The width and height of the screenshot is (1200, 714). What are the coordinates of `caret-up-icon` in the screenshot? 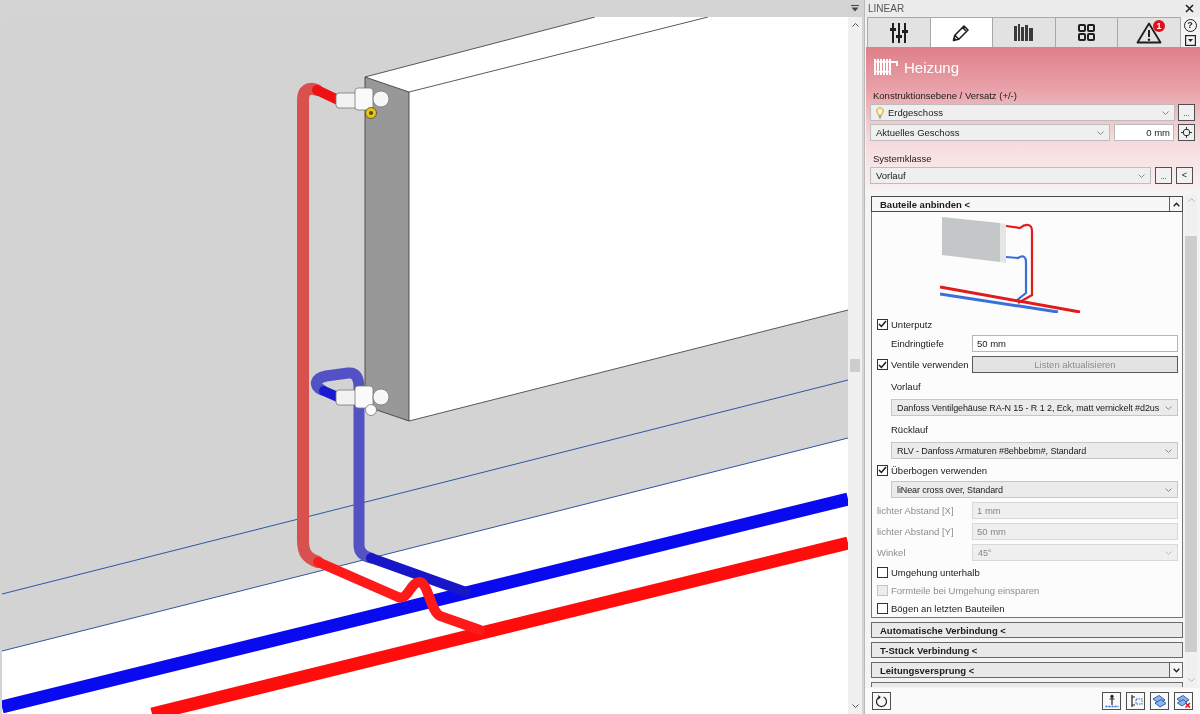 It's located at (1176, 204).